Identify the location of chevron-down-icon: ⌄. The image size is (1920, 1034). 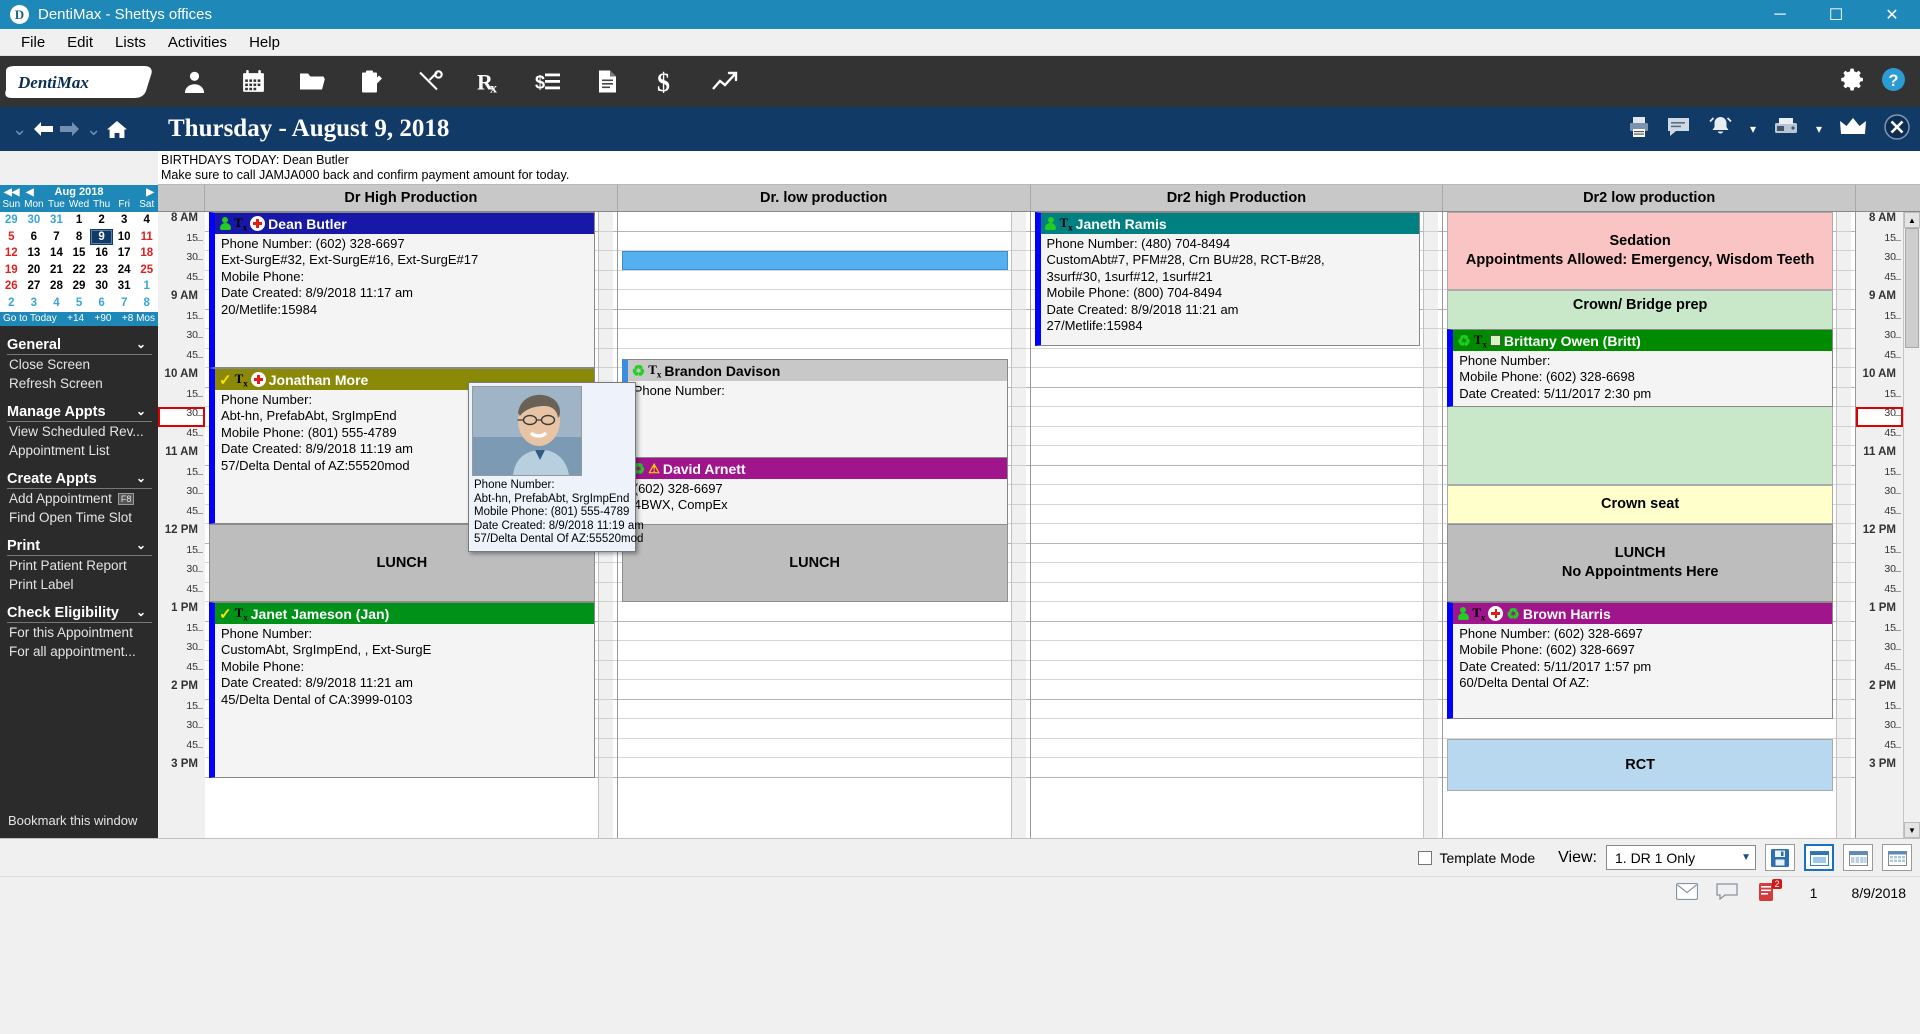
(141, 344).